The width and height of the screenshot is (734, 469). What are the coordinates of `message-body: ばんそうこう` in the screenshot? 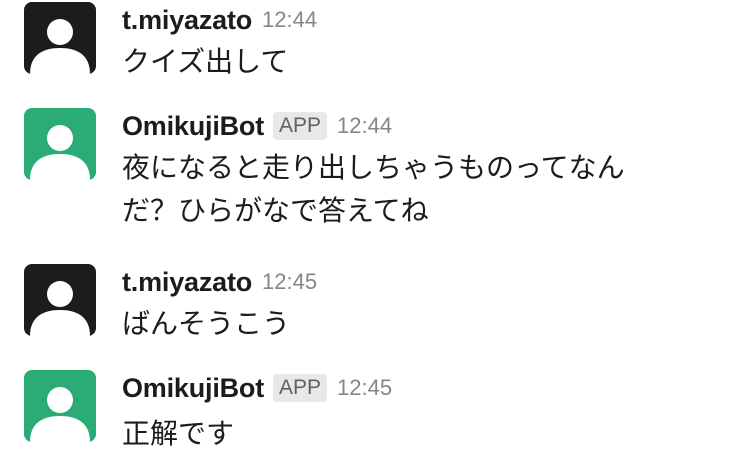 It's located at (206, 323).